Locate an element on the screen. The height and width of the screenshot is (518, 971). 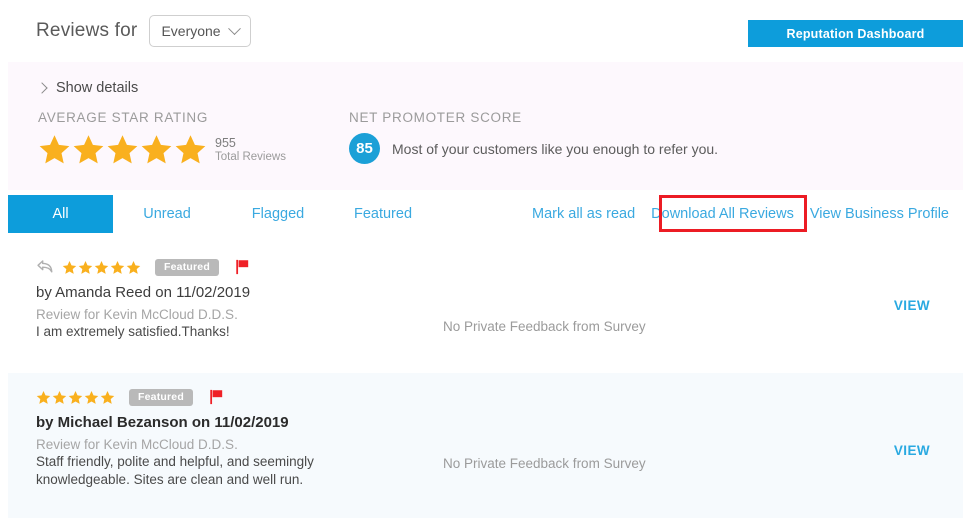
nps-score-badge: 85 is located at coordinates (364, 148).